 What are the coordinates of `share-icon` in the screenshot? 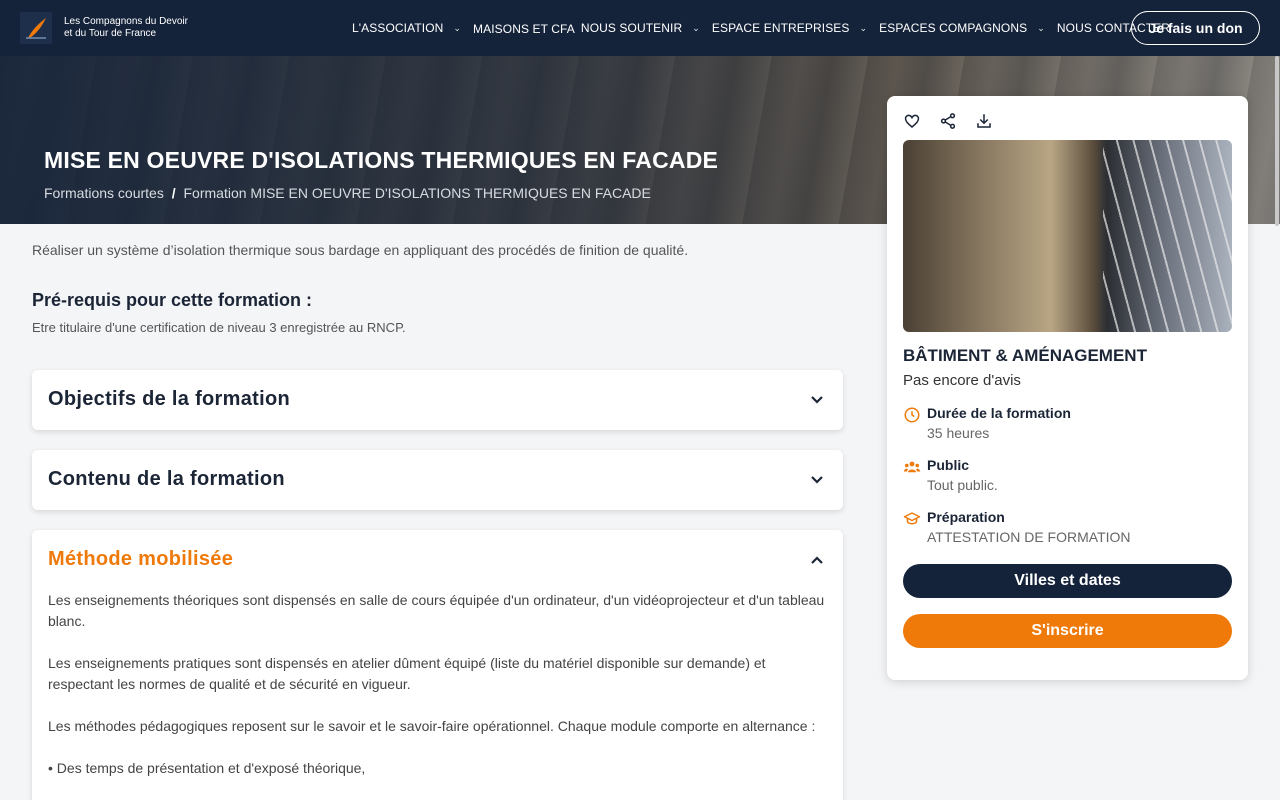 It's located at (948, 121).